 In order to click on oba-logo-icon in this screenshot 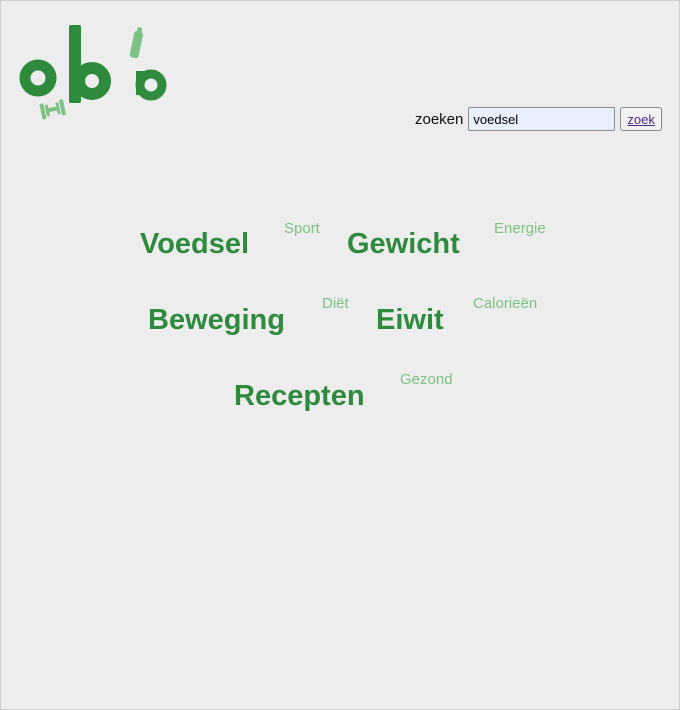, I will do `click(93, 72)`.